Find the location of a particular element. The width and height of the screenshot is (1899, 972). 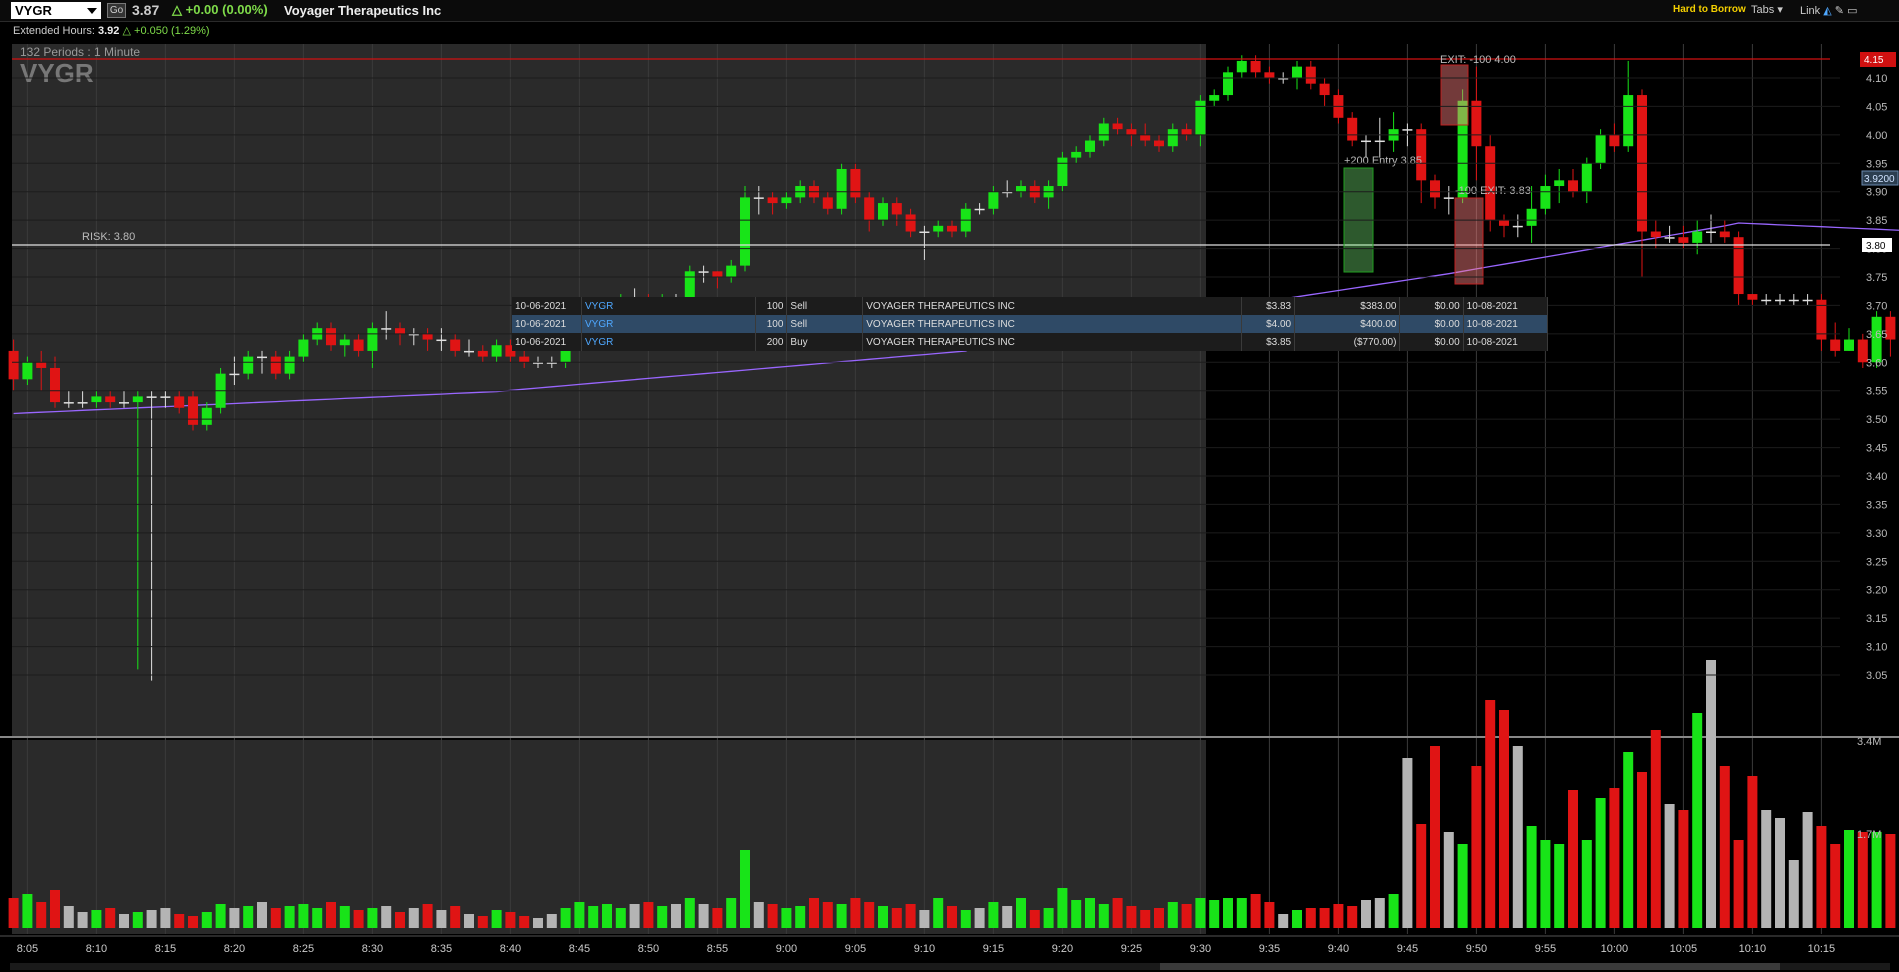

last-price: 3.87 is located at coordinates (146, 10).